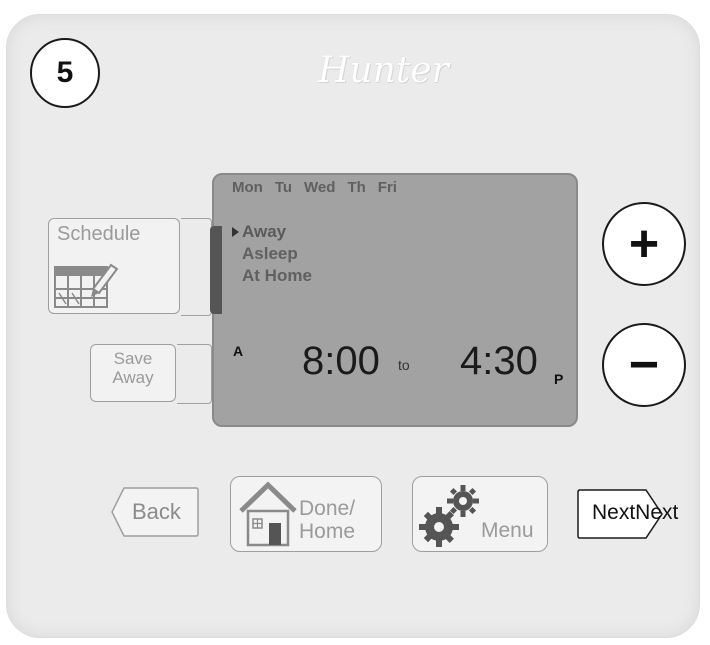 This screenshot has width=710, height=645. What do you see at coordinates (277, 275) in the screenshot?
I see `mode-at-home: At Home` at bounding box center [277, 275].